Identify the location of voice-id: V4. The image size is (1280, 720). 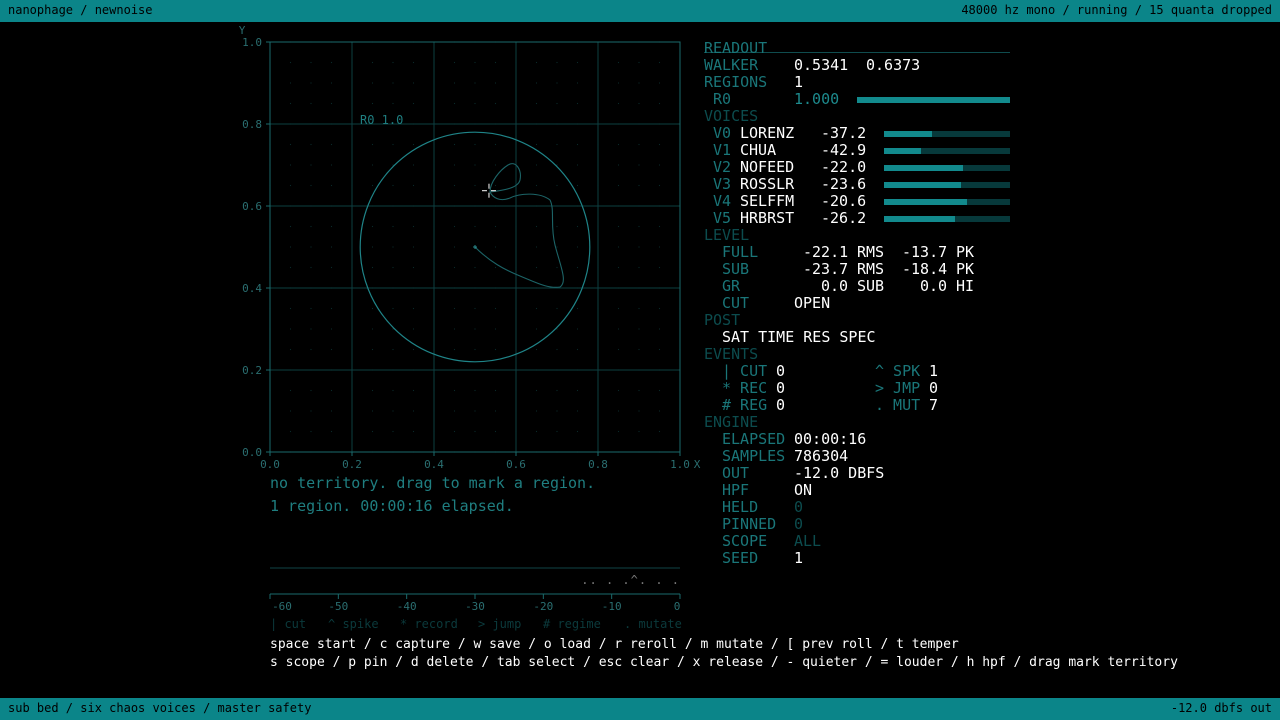
(722, 201).